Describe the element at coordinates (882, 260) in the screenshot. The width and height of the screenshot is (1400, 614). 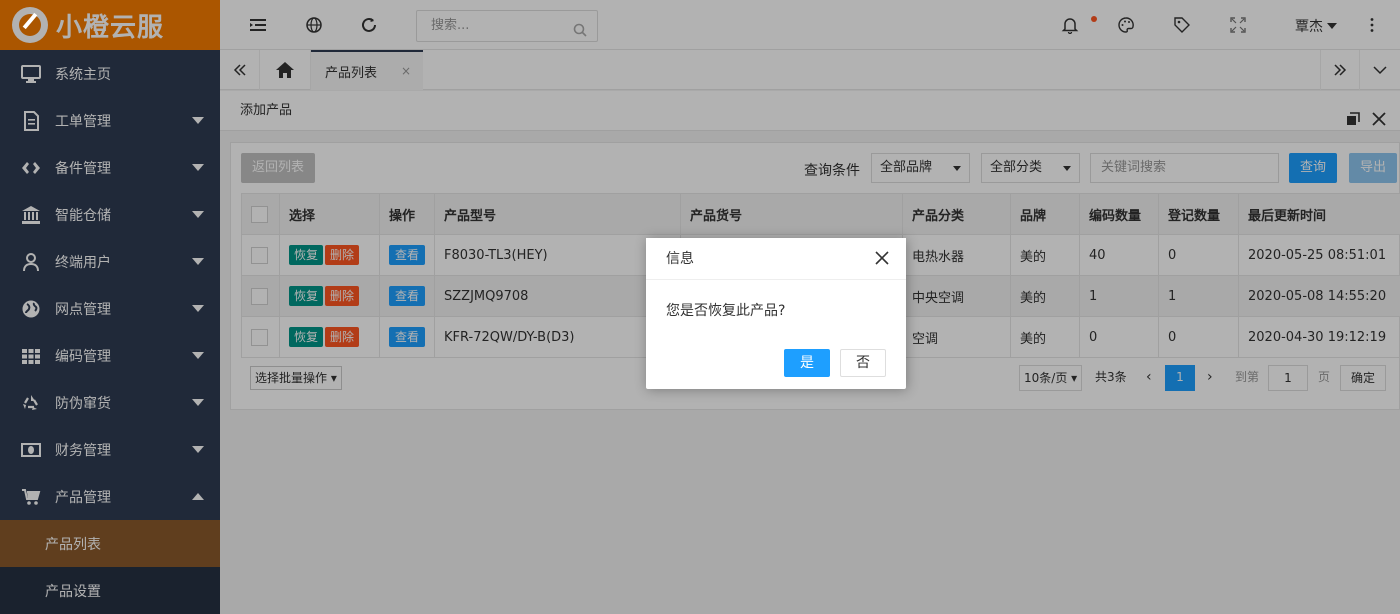
I see `close-icon` at that location.